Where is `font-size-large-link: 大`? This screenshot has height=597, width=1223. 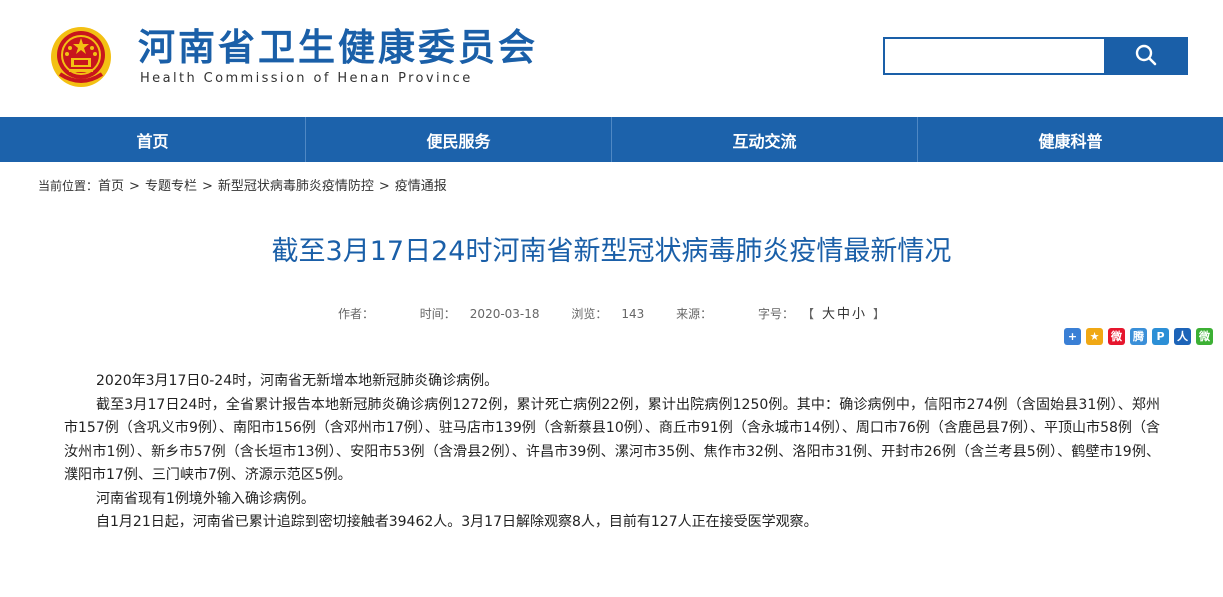 font-size-large-link: 大 is located at coordinates (828, 314).